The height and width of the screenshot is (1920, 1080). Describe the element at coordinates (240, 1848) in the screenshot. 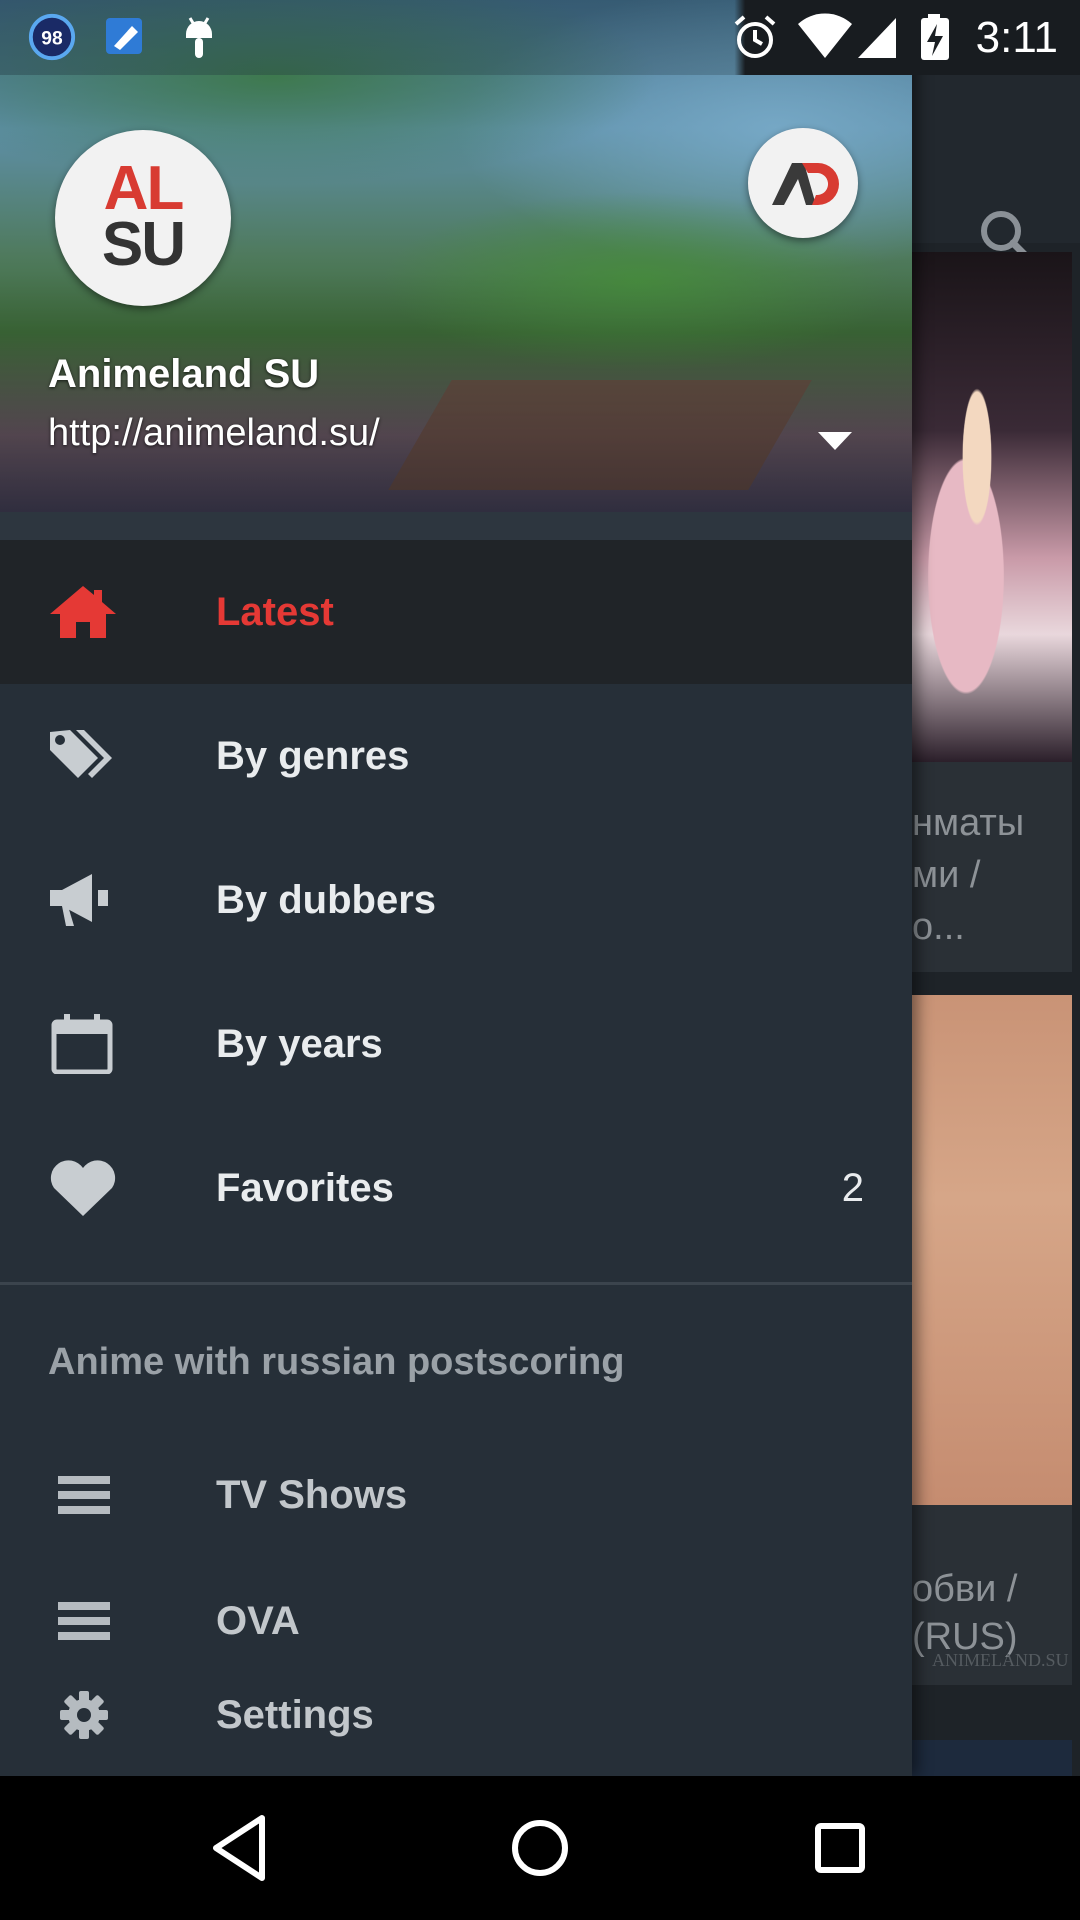

I see `back-icon` at that location.